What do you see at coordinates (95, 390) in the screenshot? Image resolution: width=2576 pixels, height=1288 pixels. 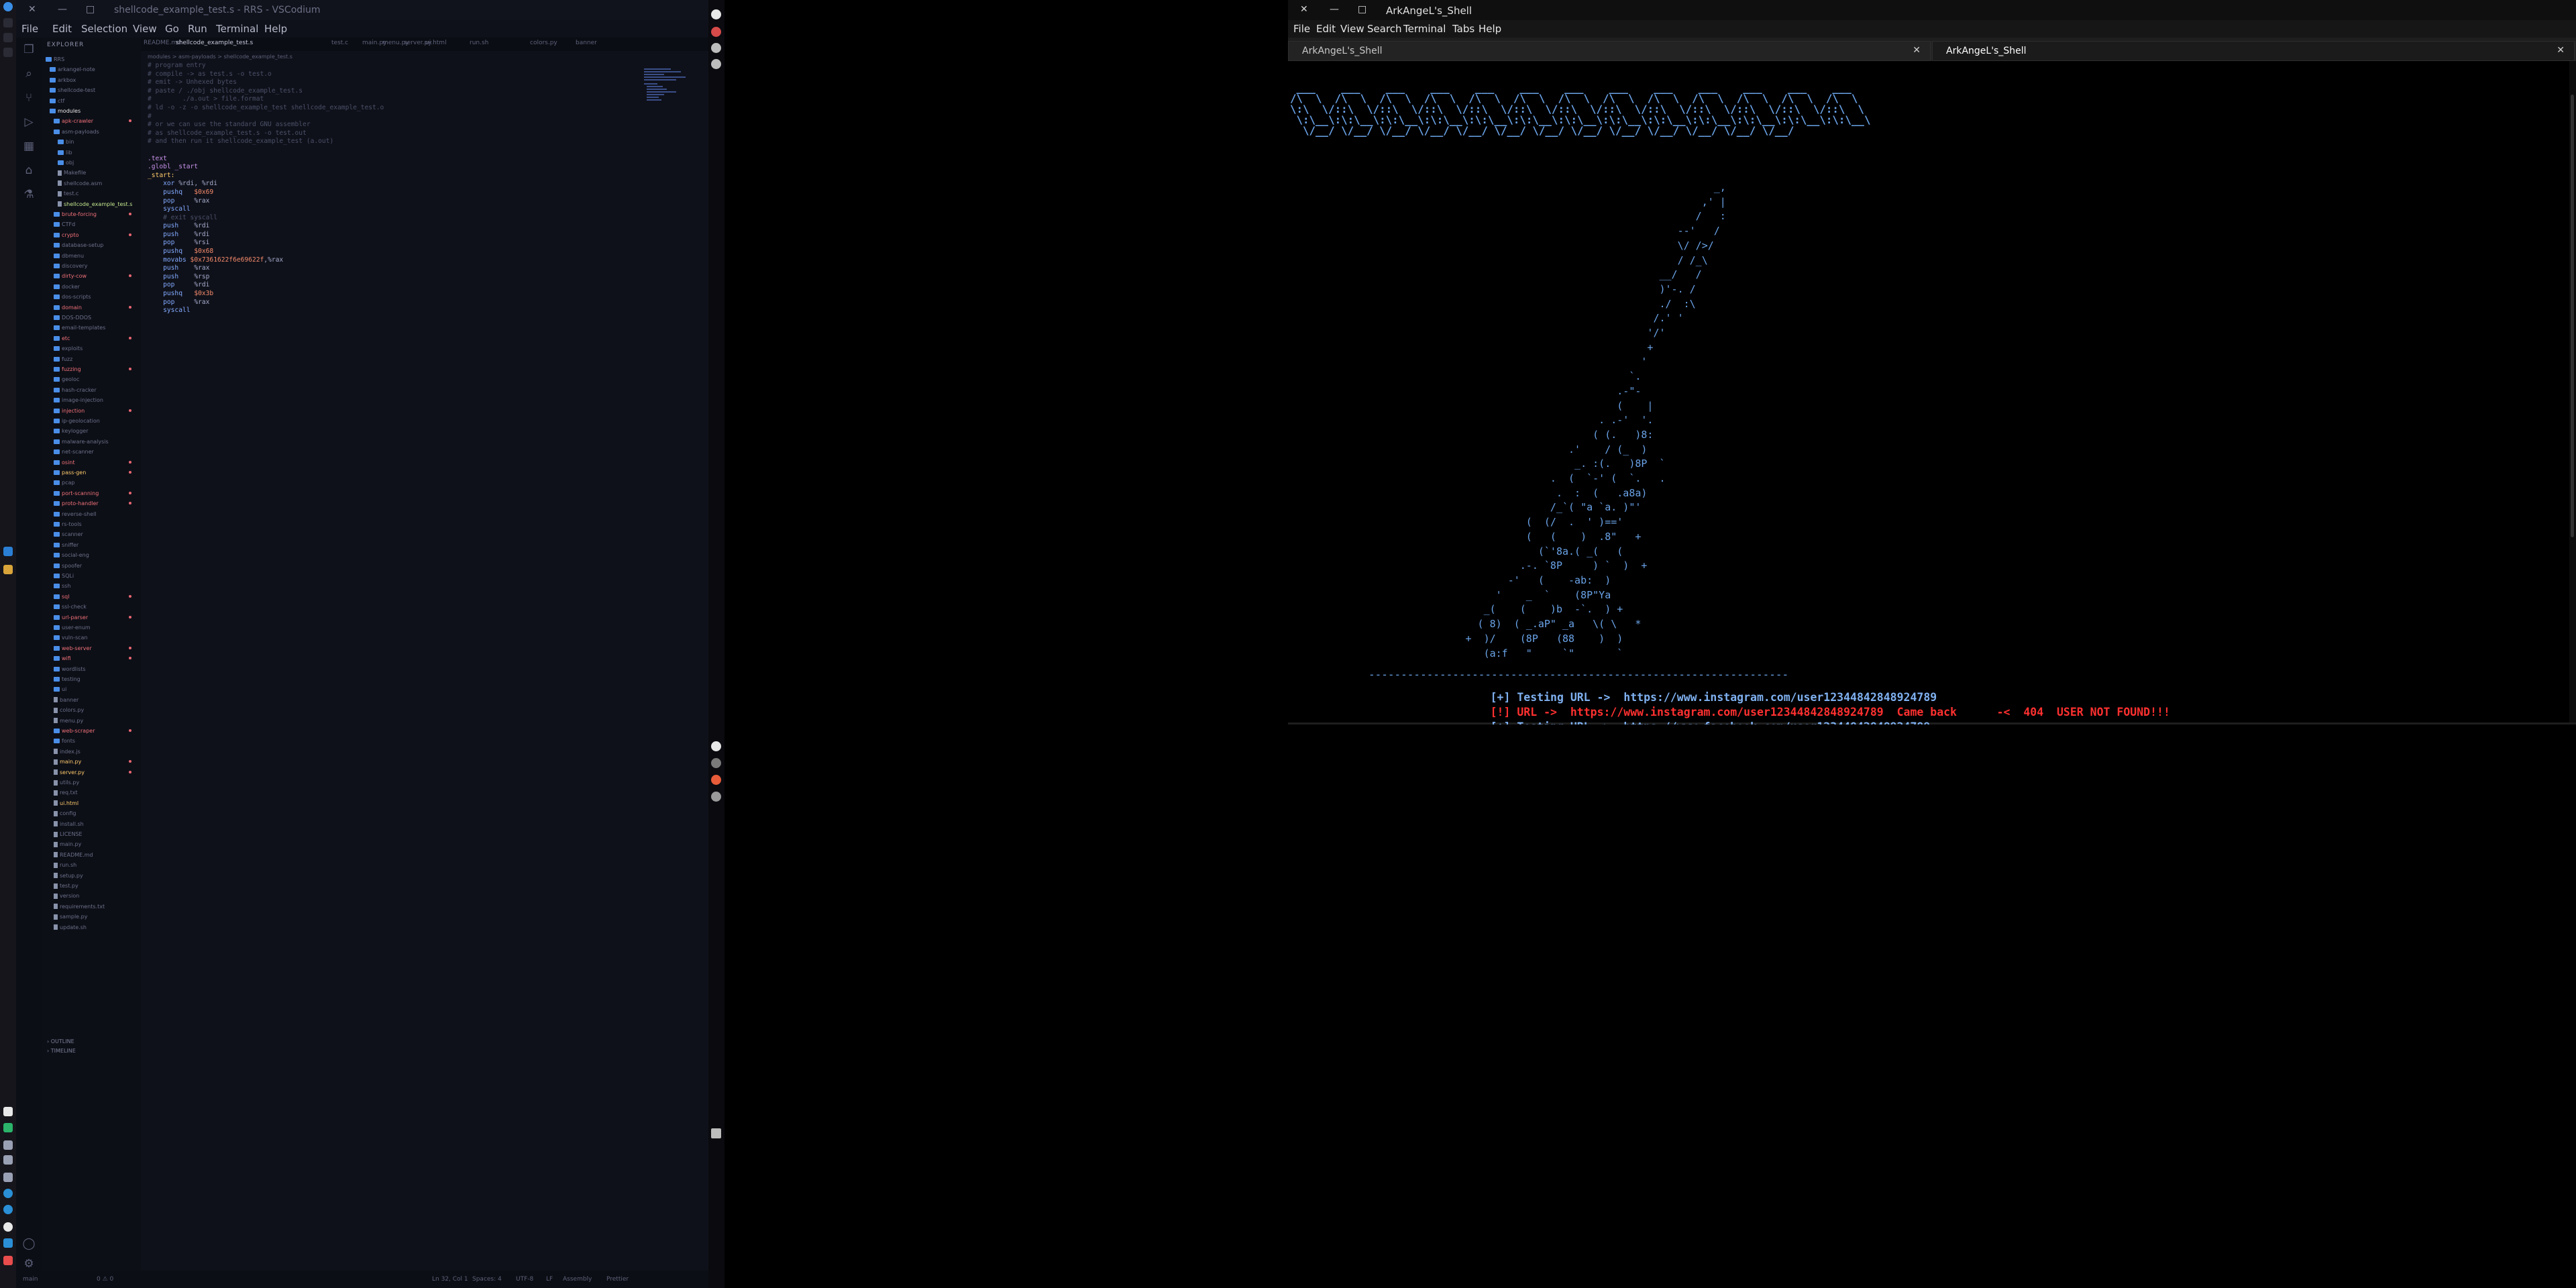 I see `tree-folder: hash-cracker` at bounding box center [95, 390].